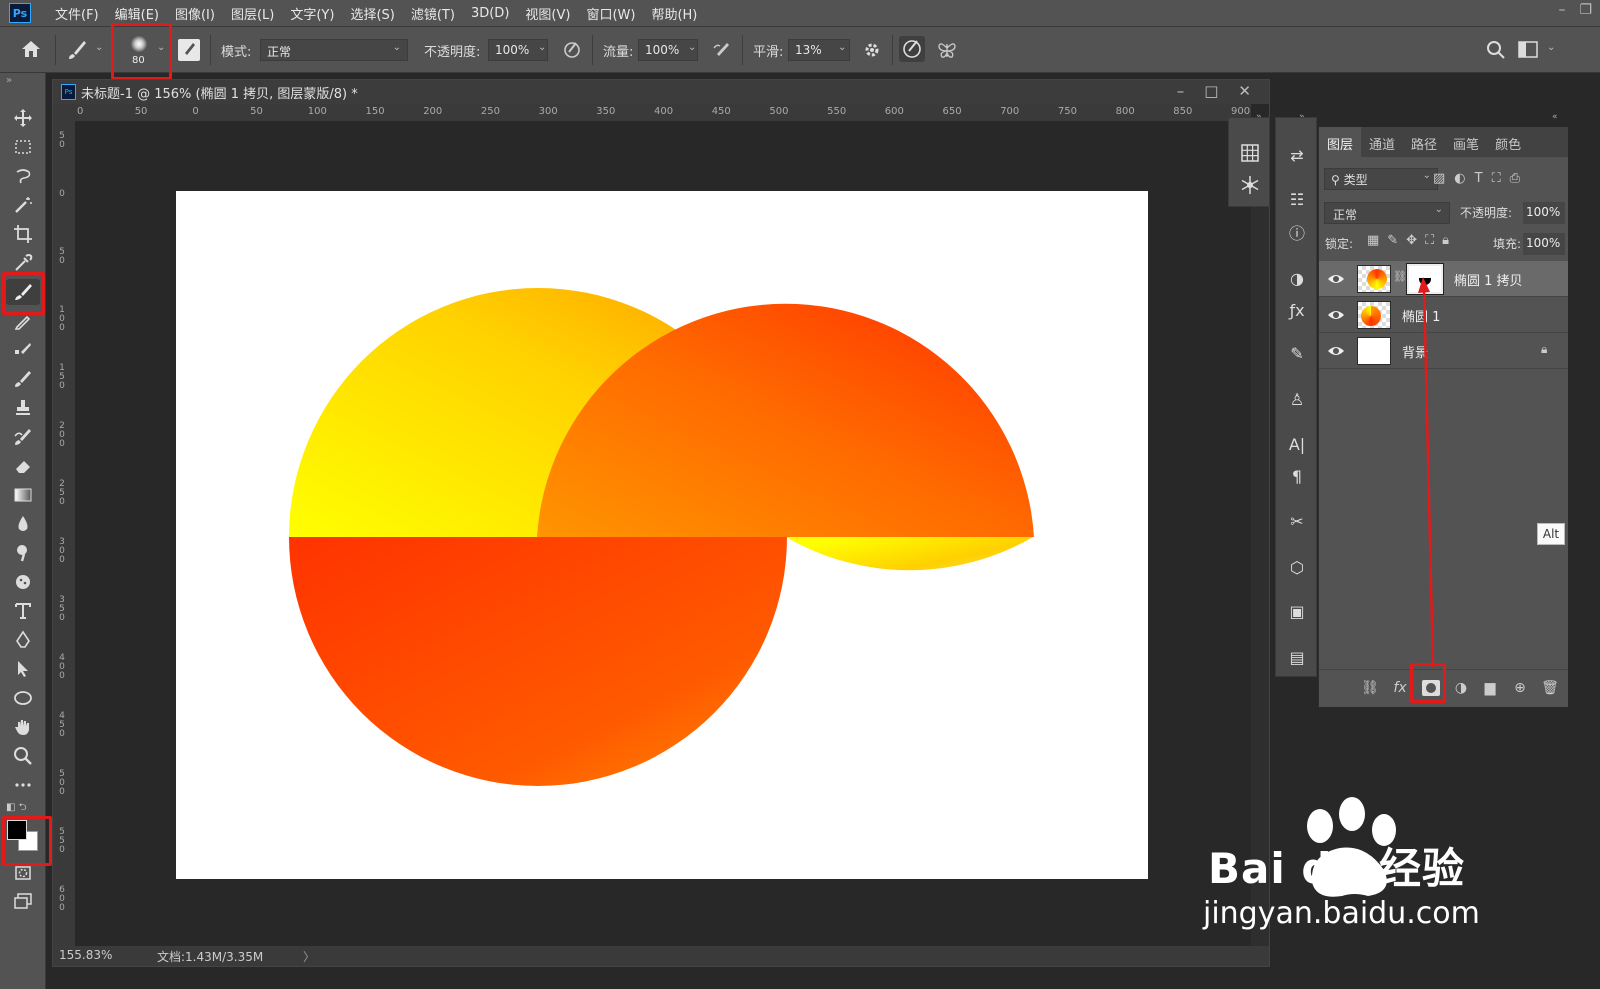 The height and width of the screenshot is (989, 1600). What do you see at coordinates (23, 524) in the screenshot?
I see `blur-tool-icon` at bounding box center [23, 524].